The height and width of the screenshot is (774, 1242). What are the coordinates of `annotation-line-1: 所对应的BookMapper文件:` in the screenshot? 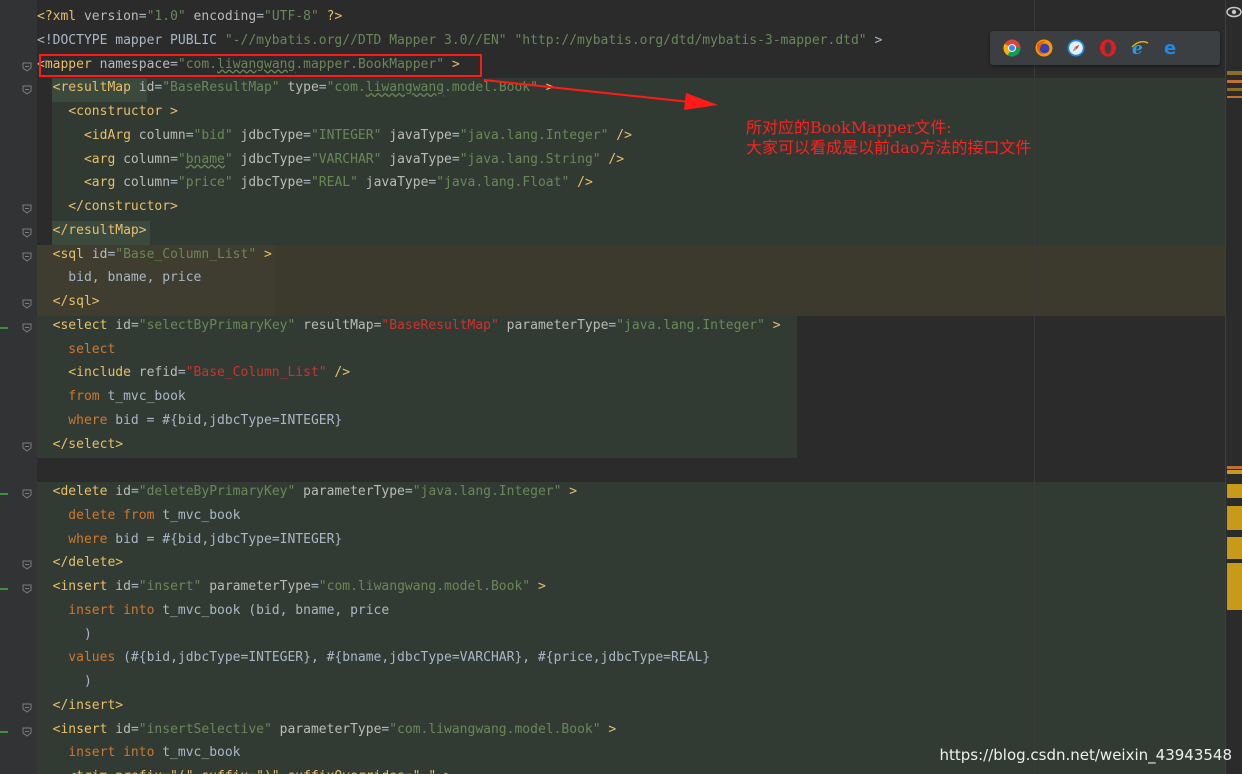 It's located at (849, 127).